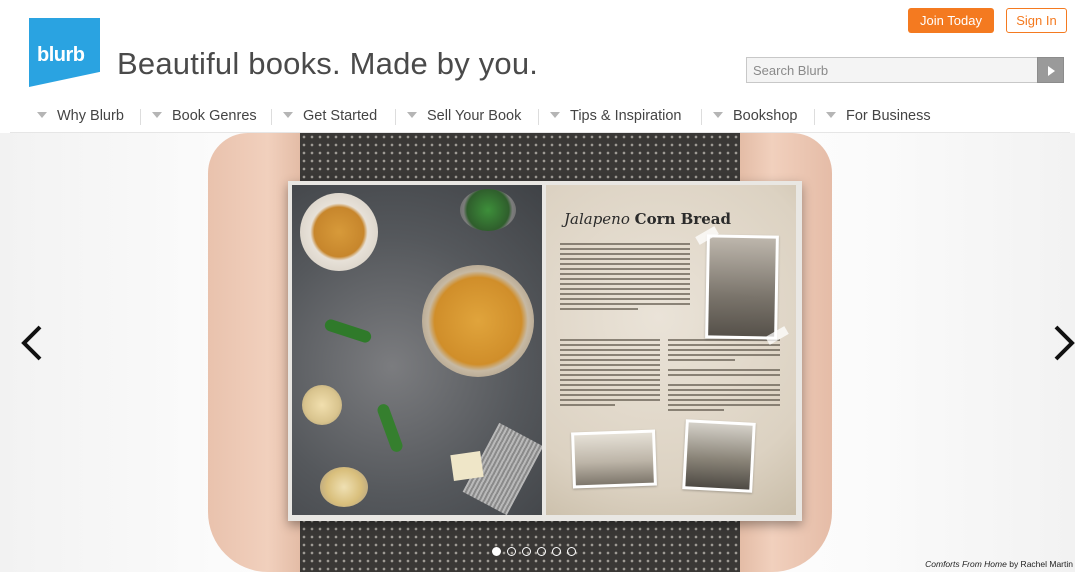  What do you see at coordinates (610, 374) in the screenshot?
I see `recipe-ingredients-text` at bounding box center [610, 374].